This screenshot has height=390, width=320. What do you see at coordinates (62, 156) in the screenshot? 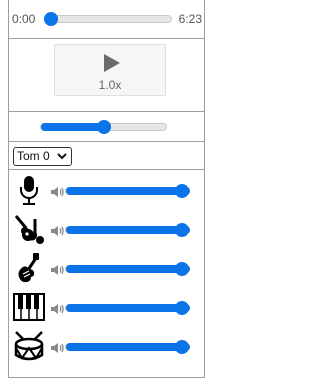
I see `chevron-down-icon` at bounding box center [62, 156].